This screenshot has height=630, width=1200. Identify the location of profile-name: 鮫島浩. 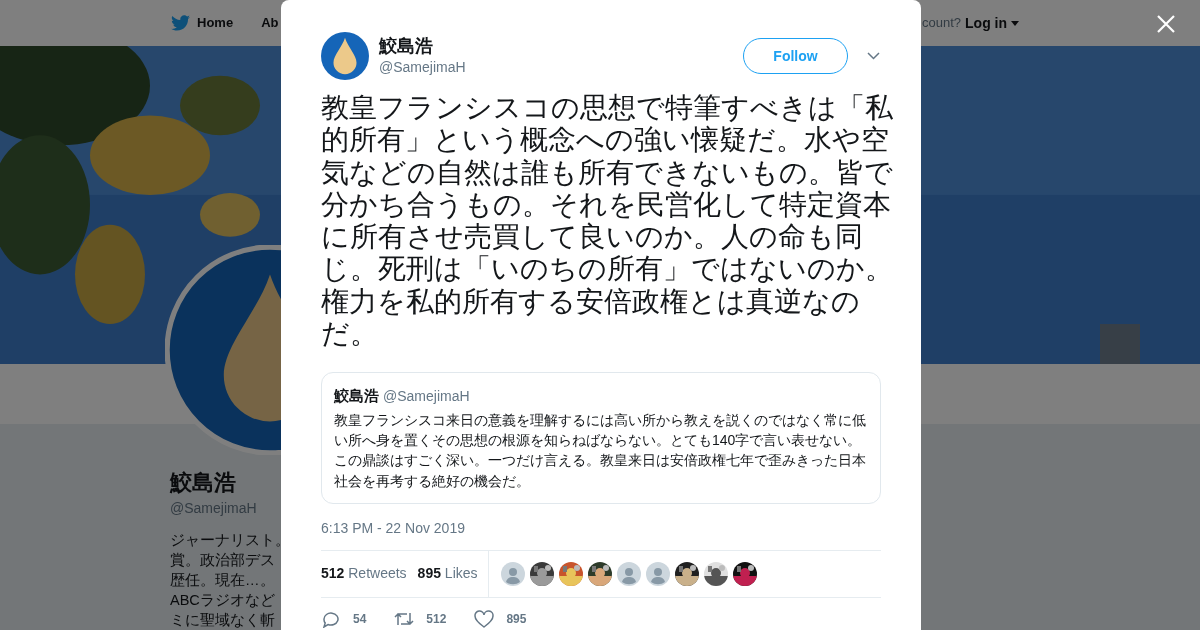
(203, 483).